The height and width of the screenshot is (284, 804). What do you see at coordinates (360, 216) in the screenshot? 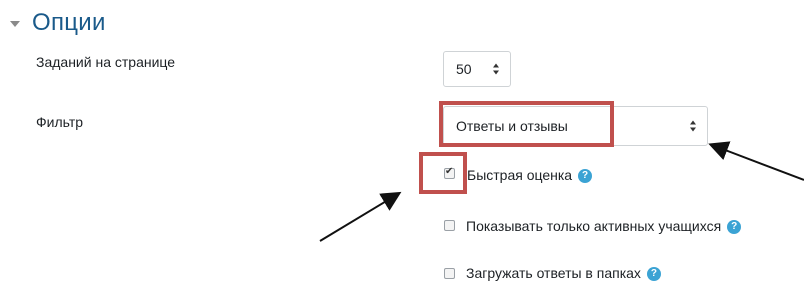
I see `arrow-to-checkbox` at bounding box center [360, 216].